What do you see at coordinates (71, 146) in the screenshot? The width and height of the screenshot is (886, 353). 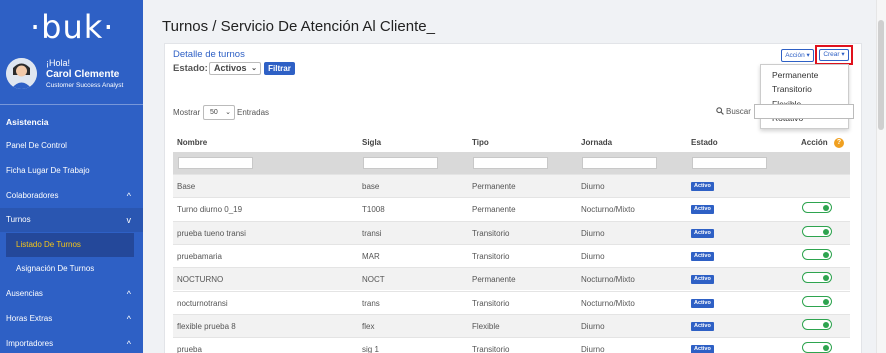 I see `sidebar-item-panel-de-control: Panel De Control` at bounding box center [71, 146].